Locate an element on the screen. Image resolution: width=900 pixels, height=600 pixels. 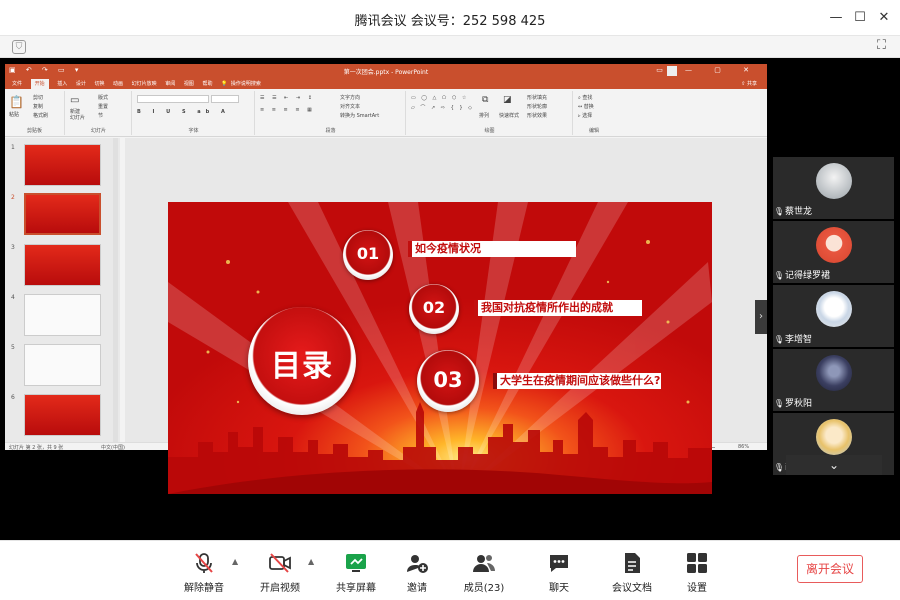
shapes-gallery-icons: ▭ ◯ △ ⬠ ⬡ ☆ is located at coordinates (439, 98).